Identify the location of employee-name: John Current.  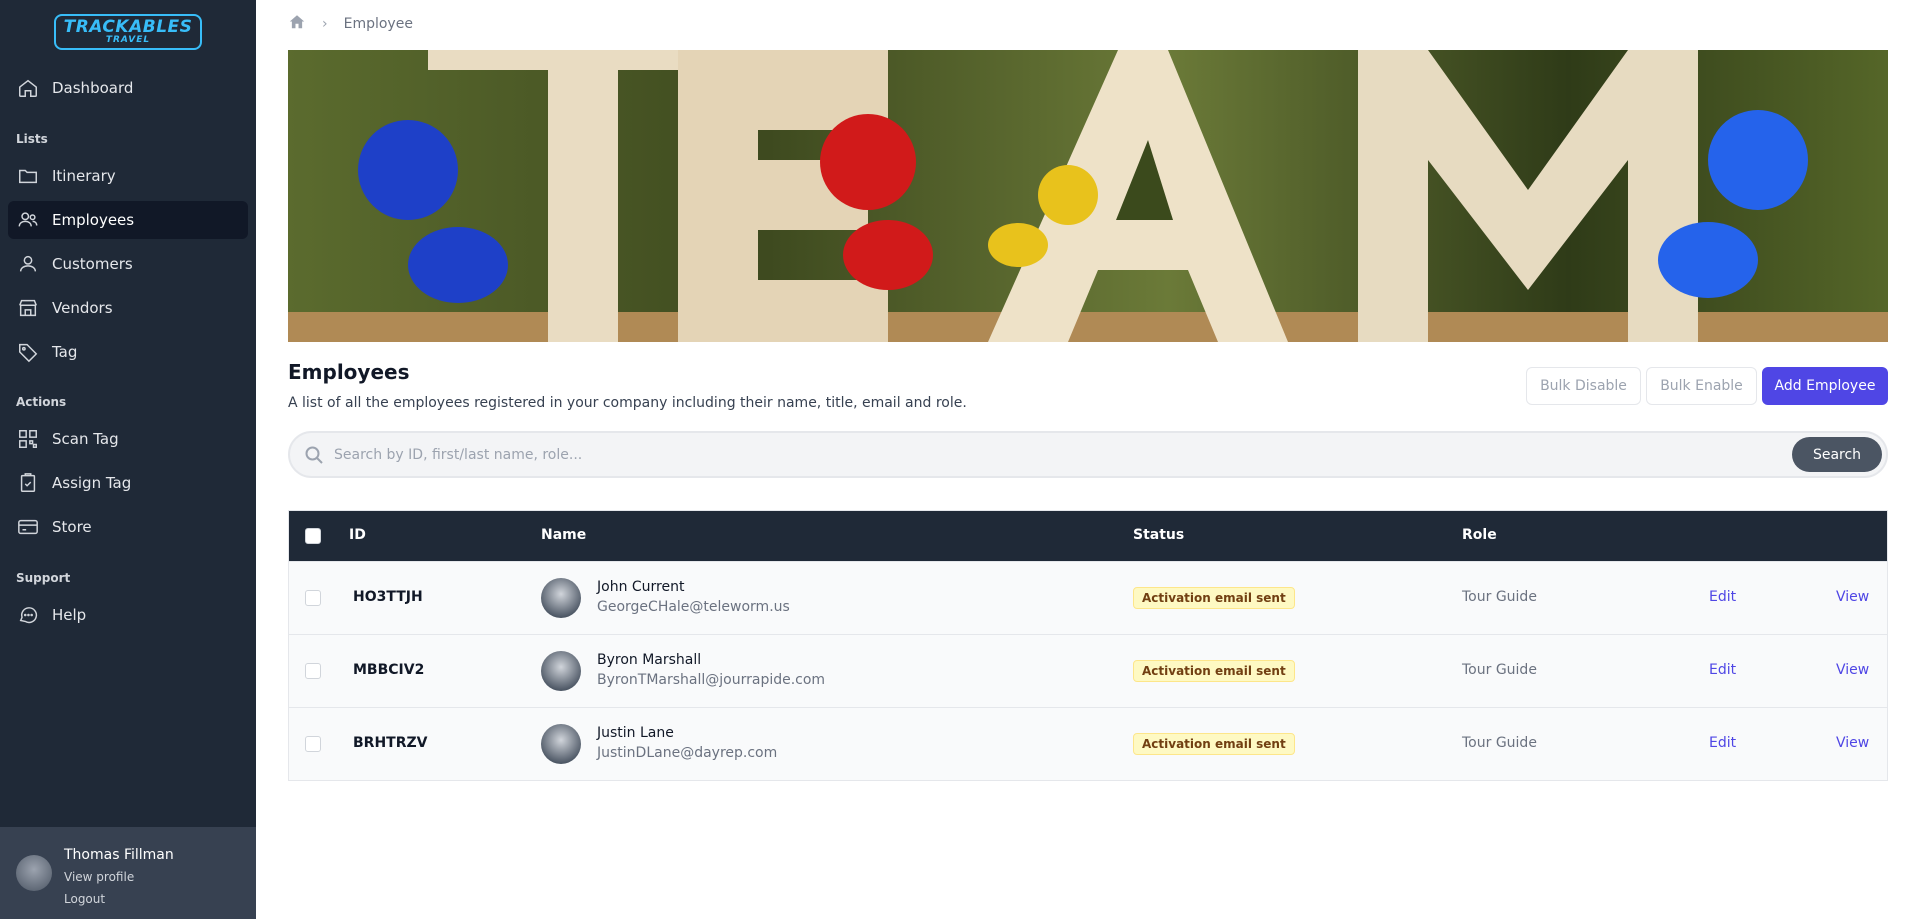
(641, 587).